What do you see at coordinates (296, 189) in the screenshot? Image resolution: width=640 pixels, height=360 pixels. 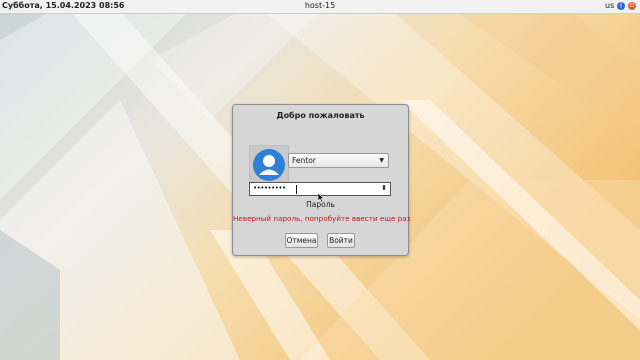 I see `text-caret` at bounding box center [296, 189].